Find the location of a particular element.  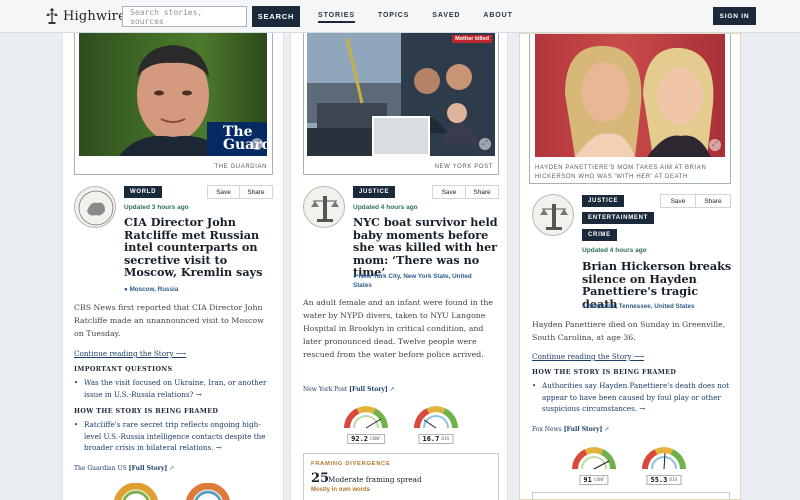

sign-in-button: SIGN IN is located at coordinates (734, 16).